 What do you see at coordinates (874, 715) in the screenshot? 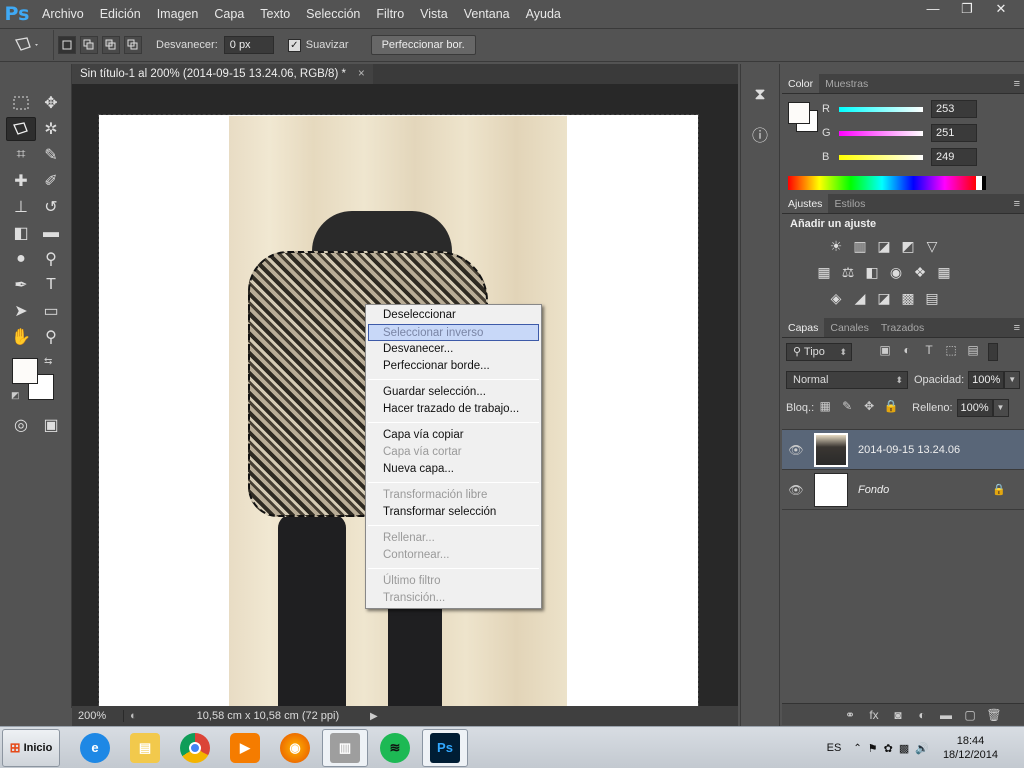
I see `layer-style-icon: fx` at bounding box center [874, 715].